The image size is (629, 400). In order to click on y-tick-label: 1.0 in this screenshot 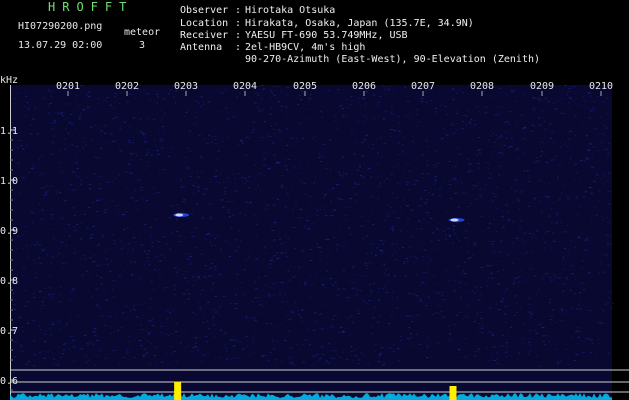, I will do `click(9, 181)`.